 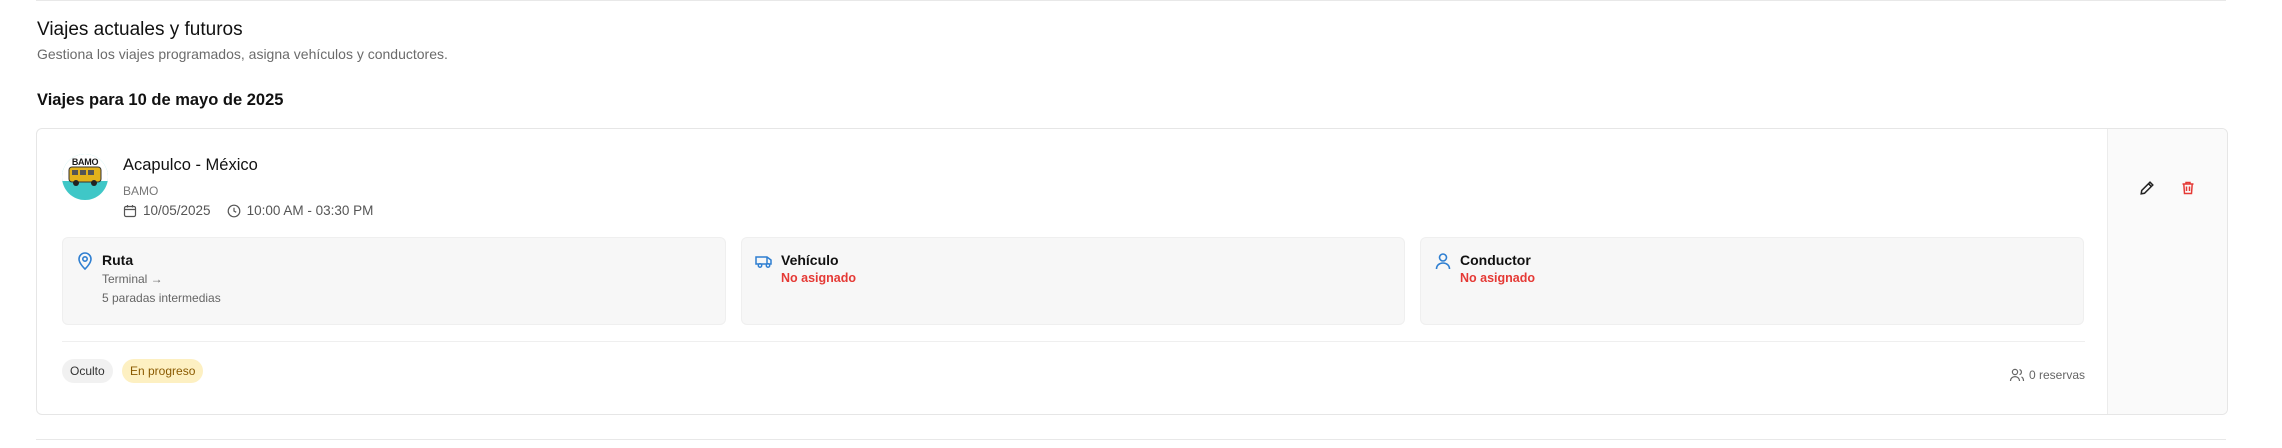 What do you see at coordinates (87, 371) in the screenshot?
I see `visibility-badge: Oculto` at bounding box center [87, 371].